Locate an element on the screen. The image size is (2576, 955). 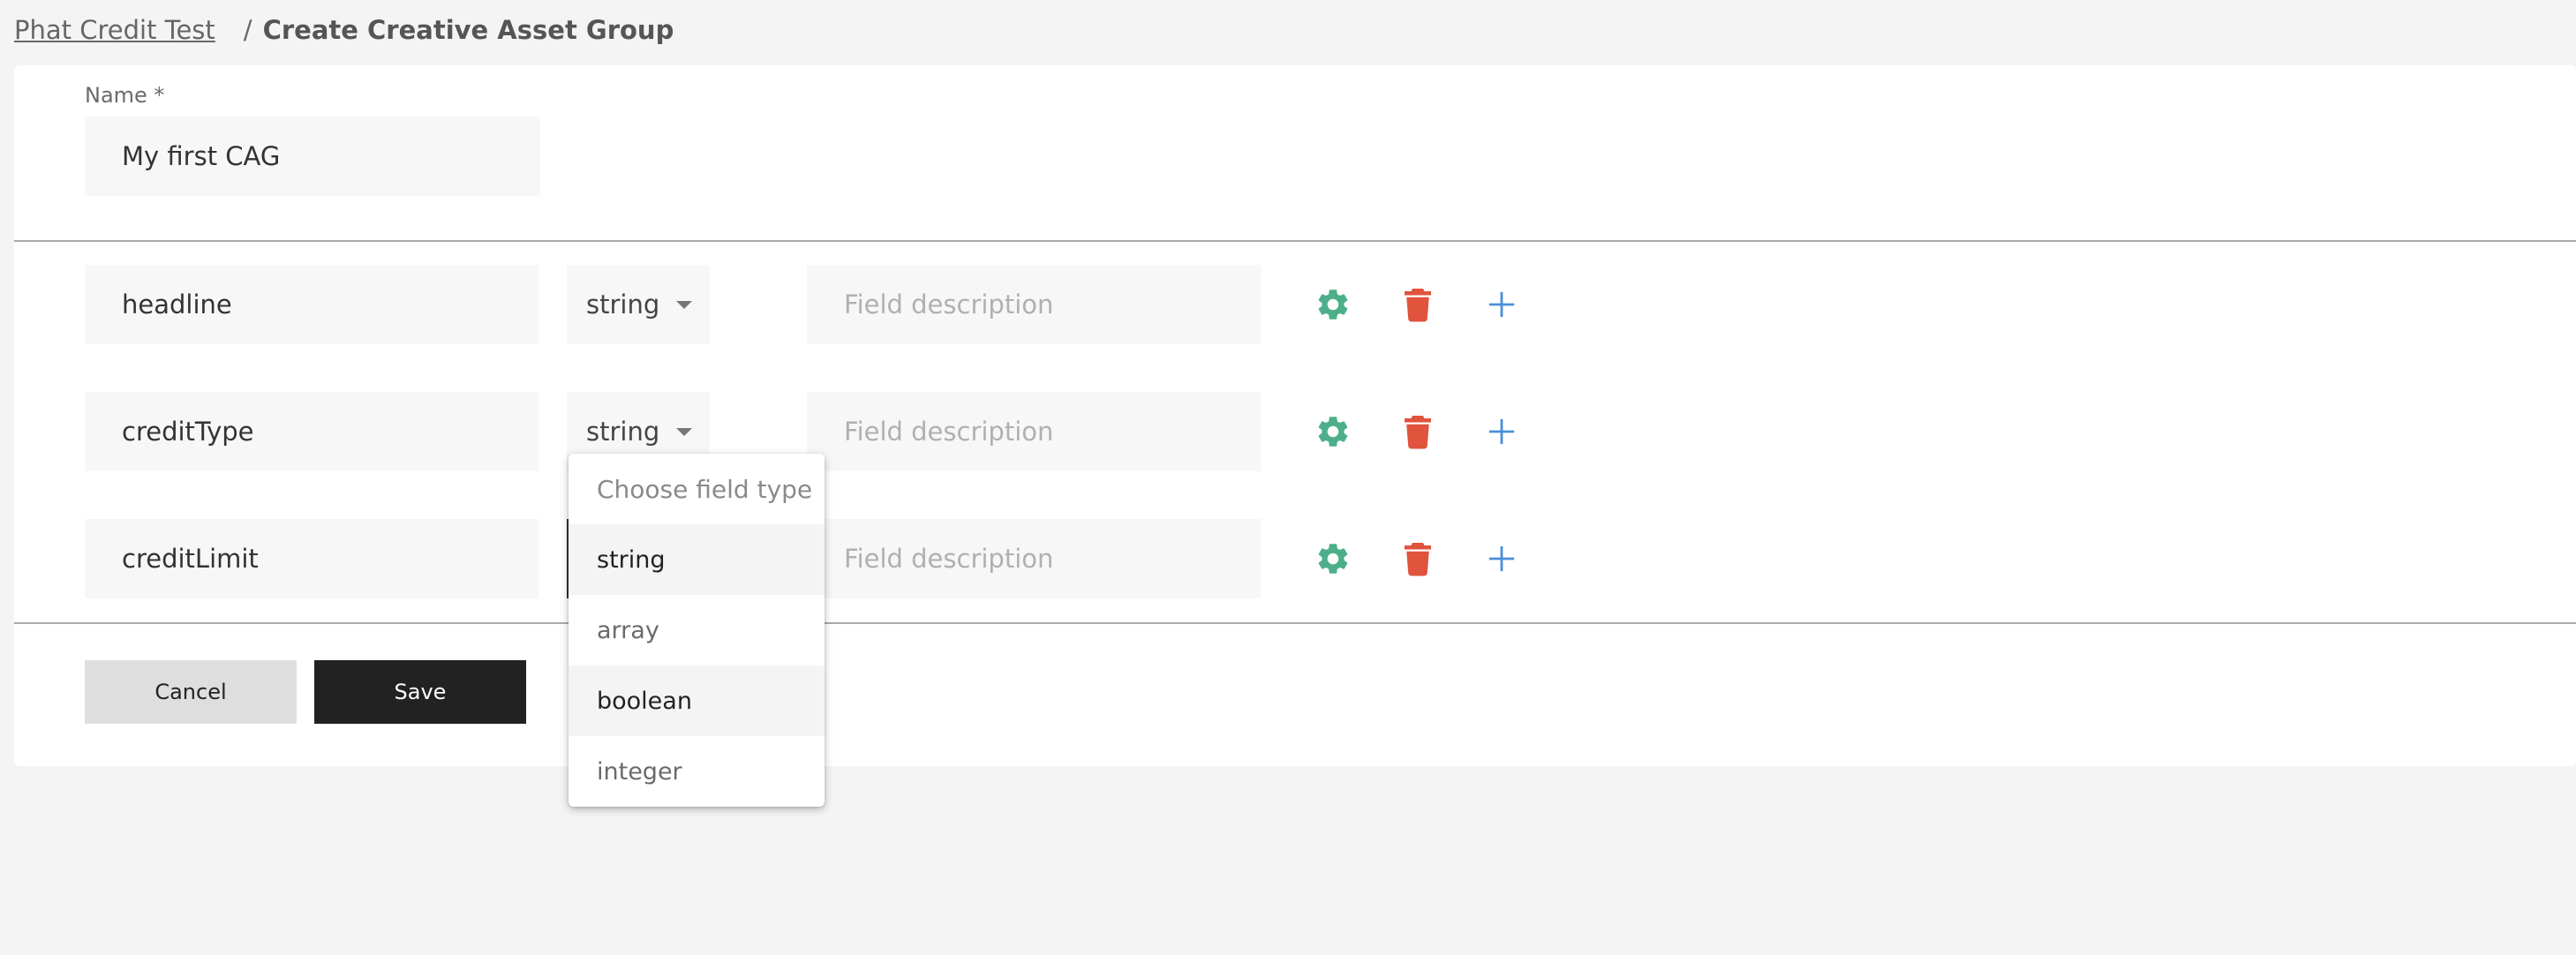
dropdown-header: Choose field type is located at coordinates (705, 489).